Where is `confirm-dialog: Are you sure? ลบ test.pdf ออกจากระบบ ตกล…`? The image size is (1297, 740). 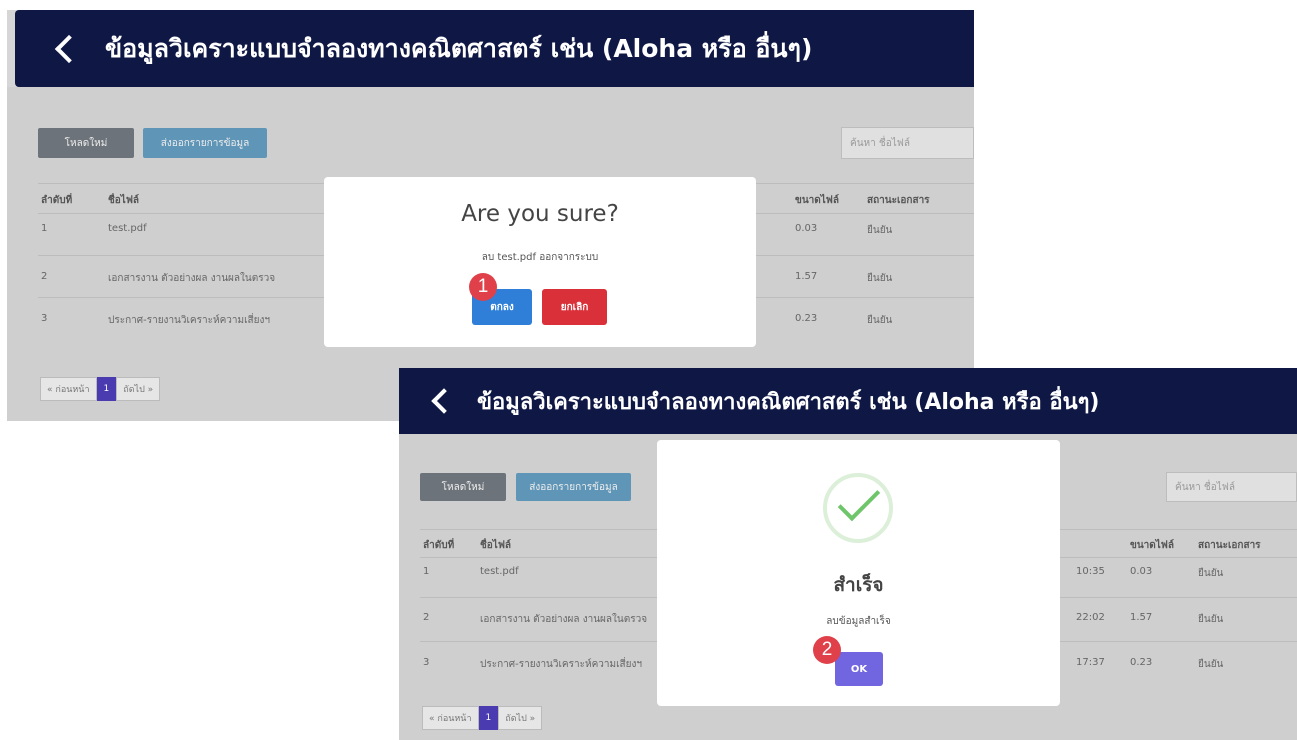
confirm-dialog: Are you sure? ลบ test.pdf ออกจากระบบ ตกล… is located at coordinates (540, 262).